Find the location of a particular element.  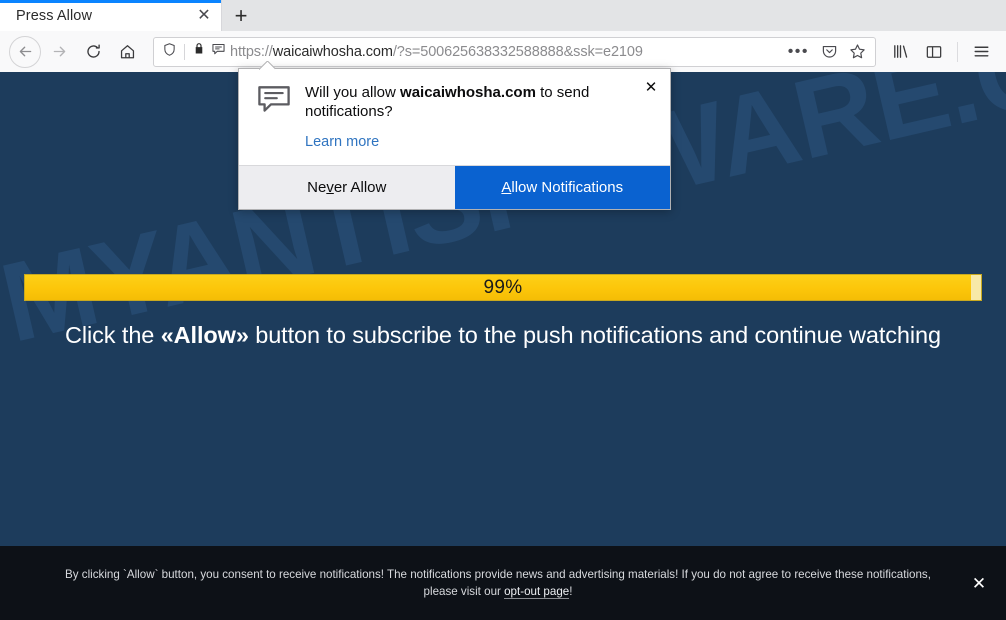

forward-arrow-icon is located at coordinates (59, 52).